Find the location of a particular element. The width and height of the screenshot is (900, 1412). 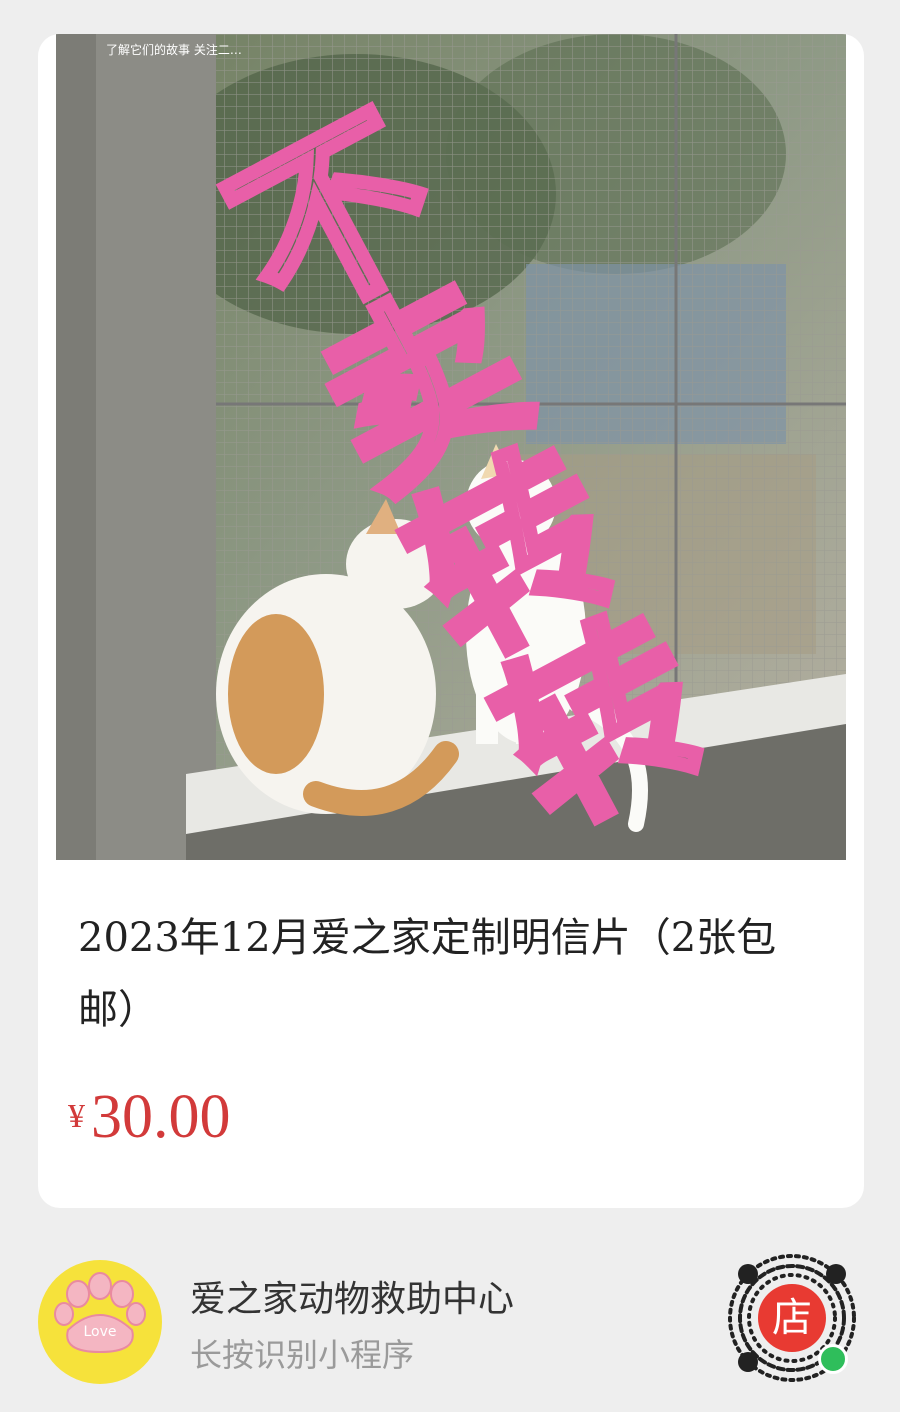

price-amount: 30.00 is located at coordinates (161, 1117).